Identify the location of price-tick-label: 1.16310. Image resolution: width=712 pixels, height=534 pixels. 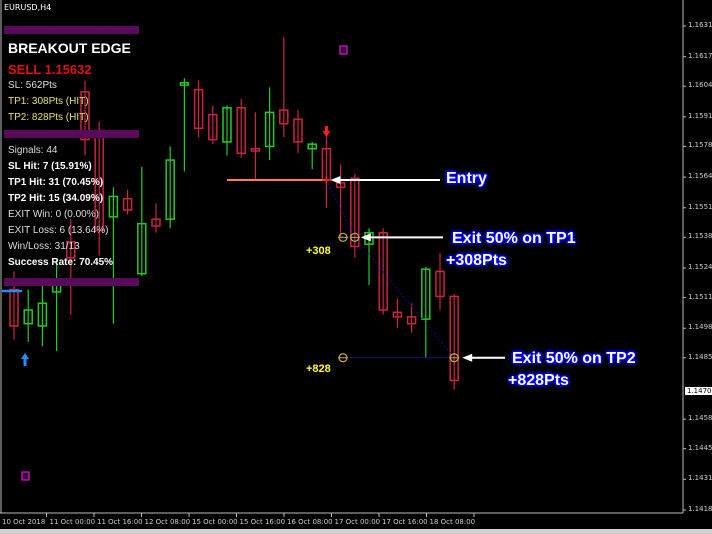
(700, 25).